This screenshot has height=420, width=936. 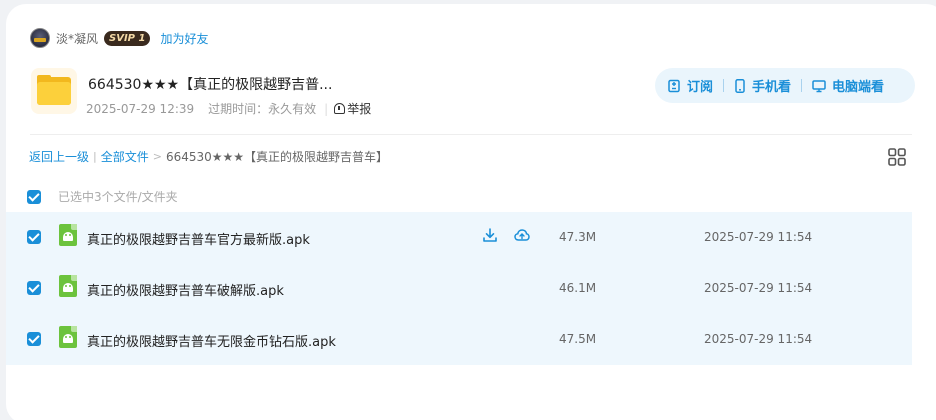 I want to click on breadcrumb-all-files-link: 全部文件, so click(x=125, y=156).